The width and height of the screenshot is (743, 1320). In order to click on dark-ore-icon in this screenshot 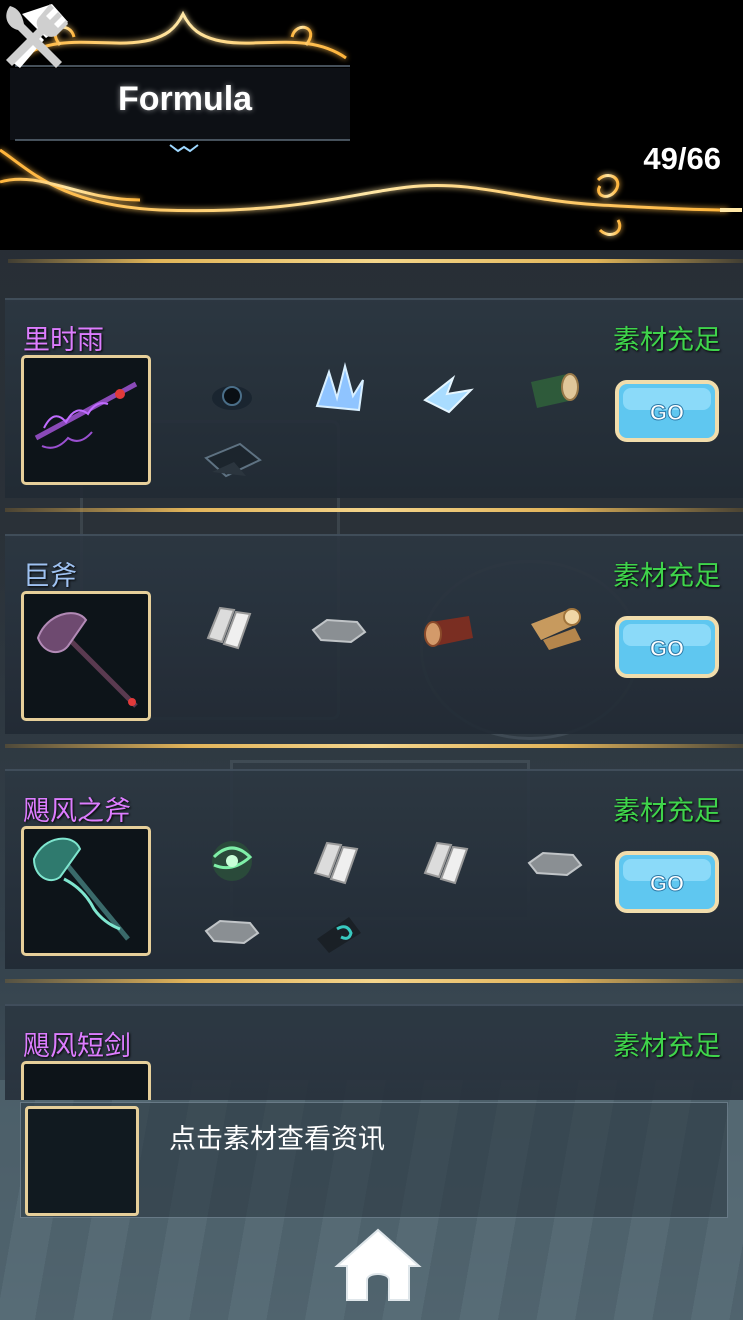, I will do `click(232, 394)`.